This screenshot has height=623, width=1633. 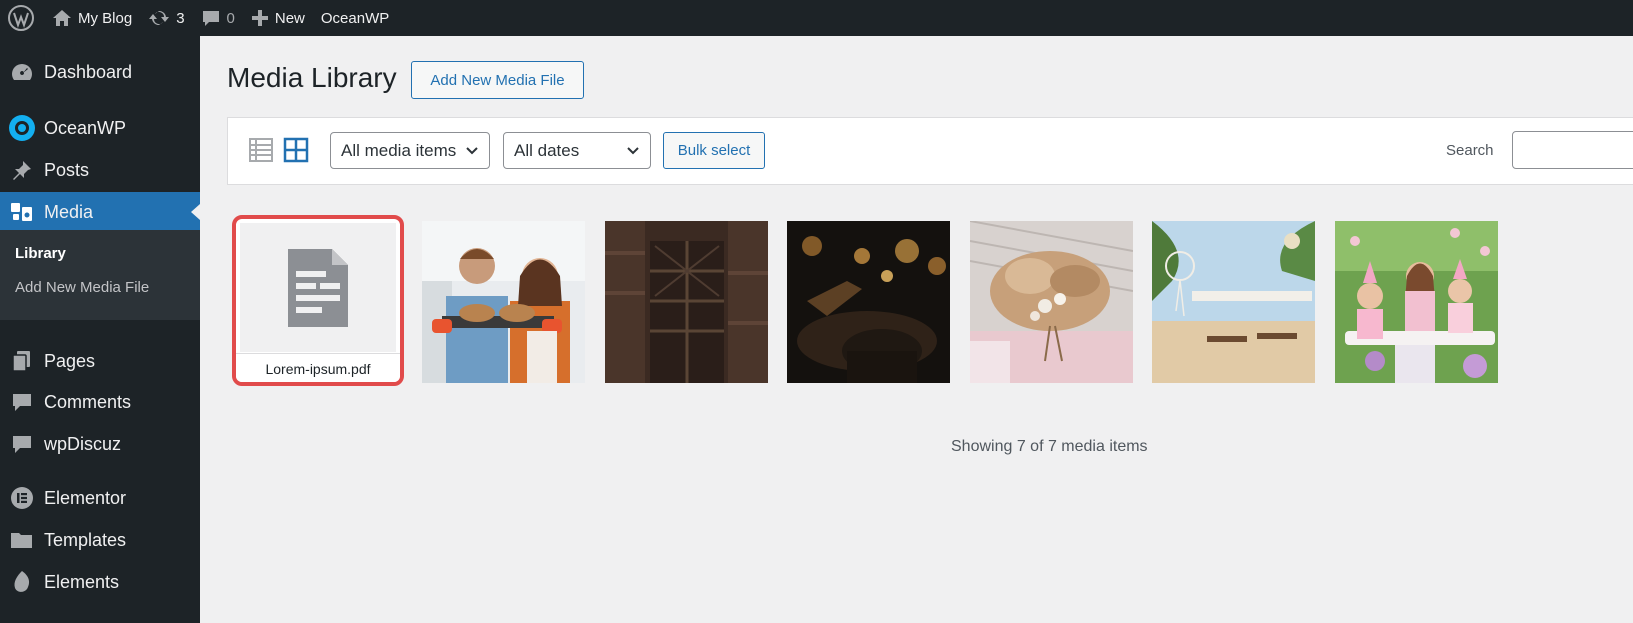 I want to click on sidebar-item-media: Media, so click(x=100, y=212).